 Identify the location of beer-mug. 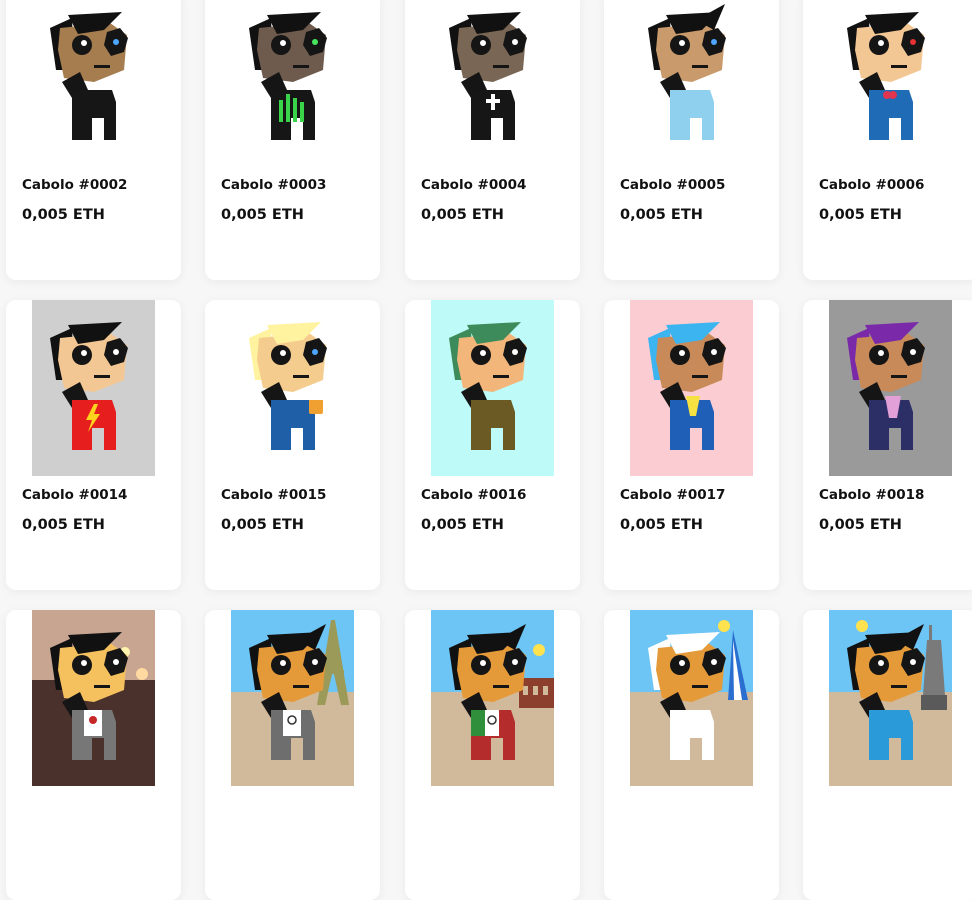
(316, 406).